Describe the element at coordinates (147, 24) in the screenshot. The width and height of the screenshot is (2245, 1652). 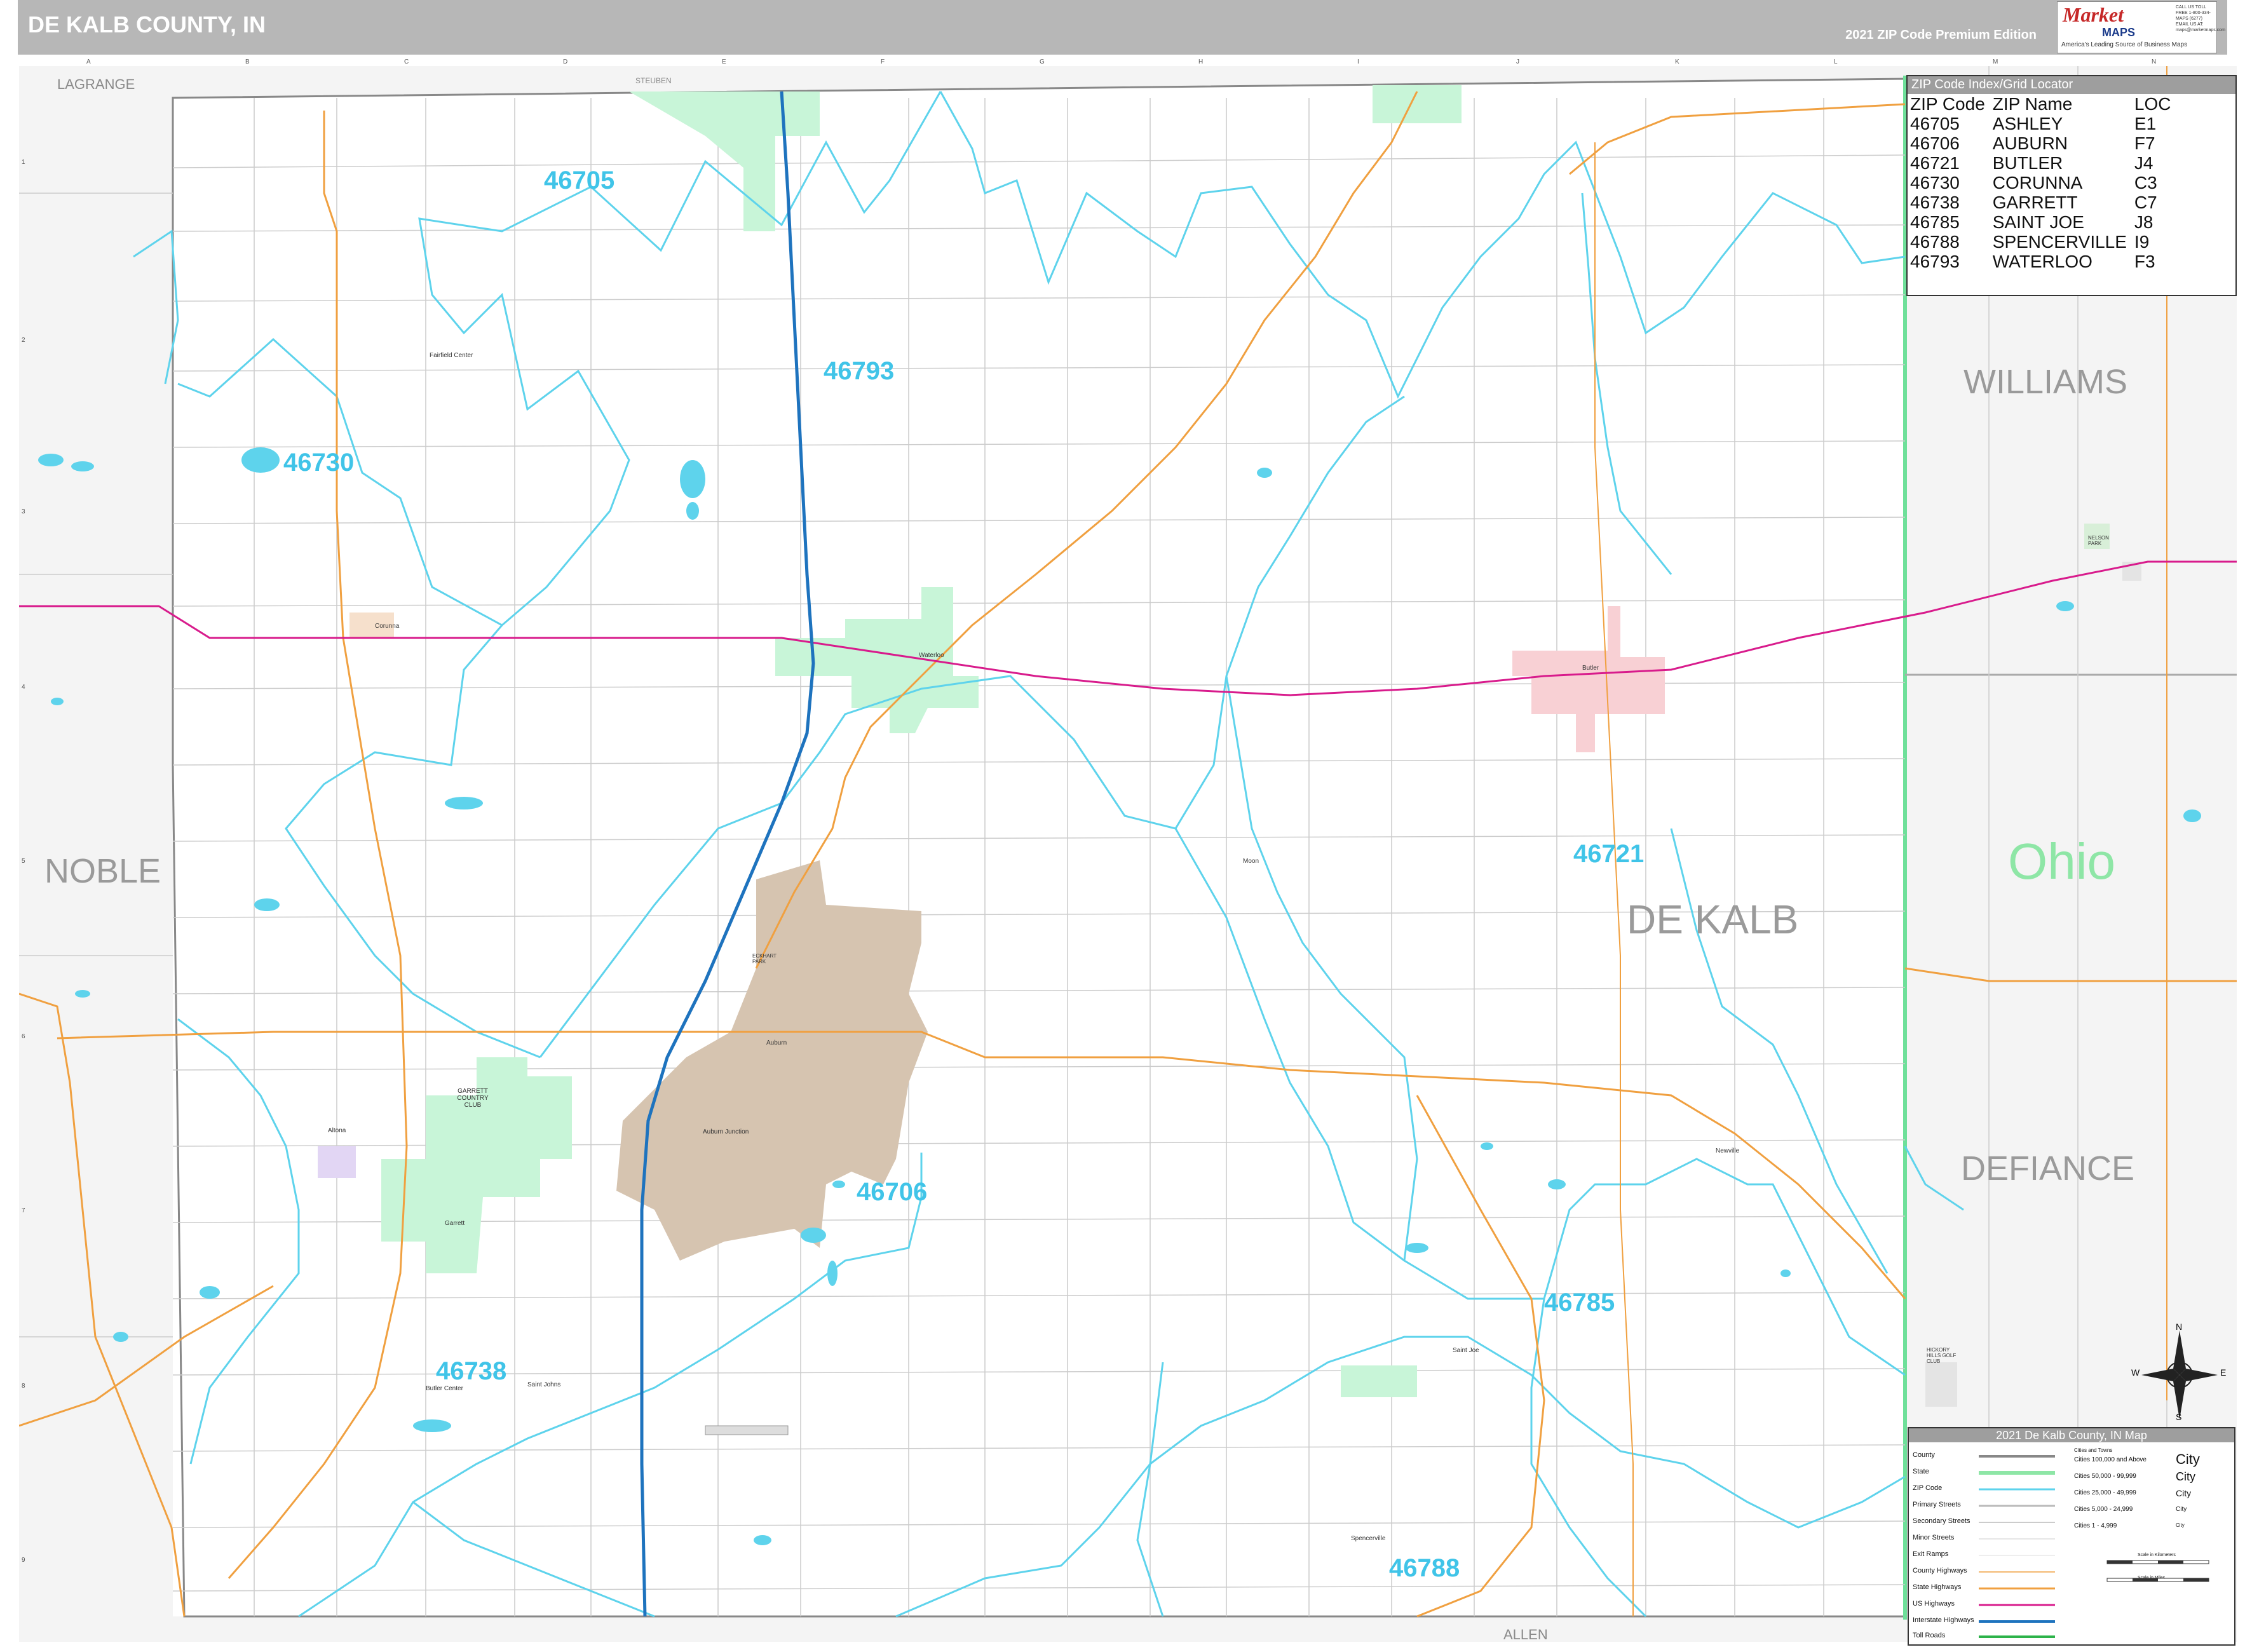
I see `map-title: DE KALB COUNTY, IN` at that location.